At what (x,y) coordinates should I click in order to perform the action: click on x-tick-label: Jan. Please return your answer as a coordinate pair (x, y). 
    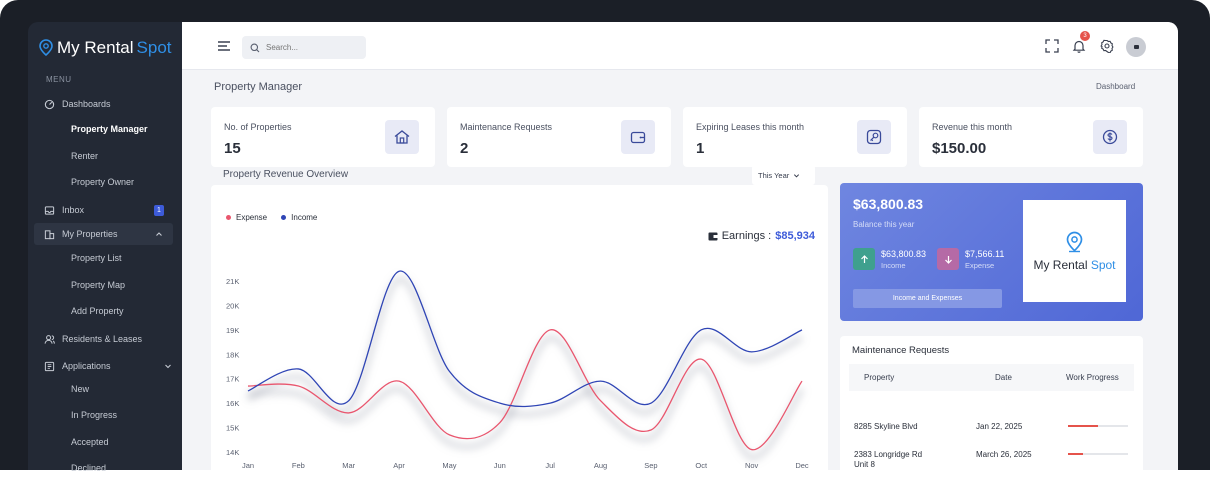
    Looking at the image, I should click on (248, 465).